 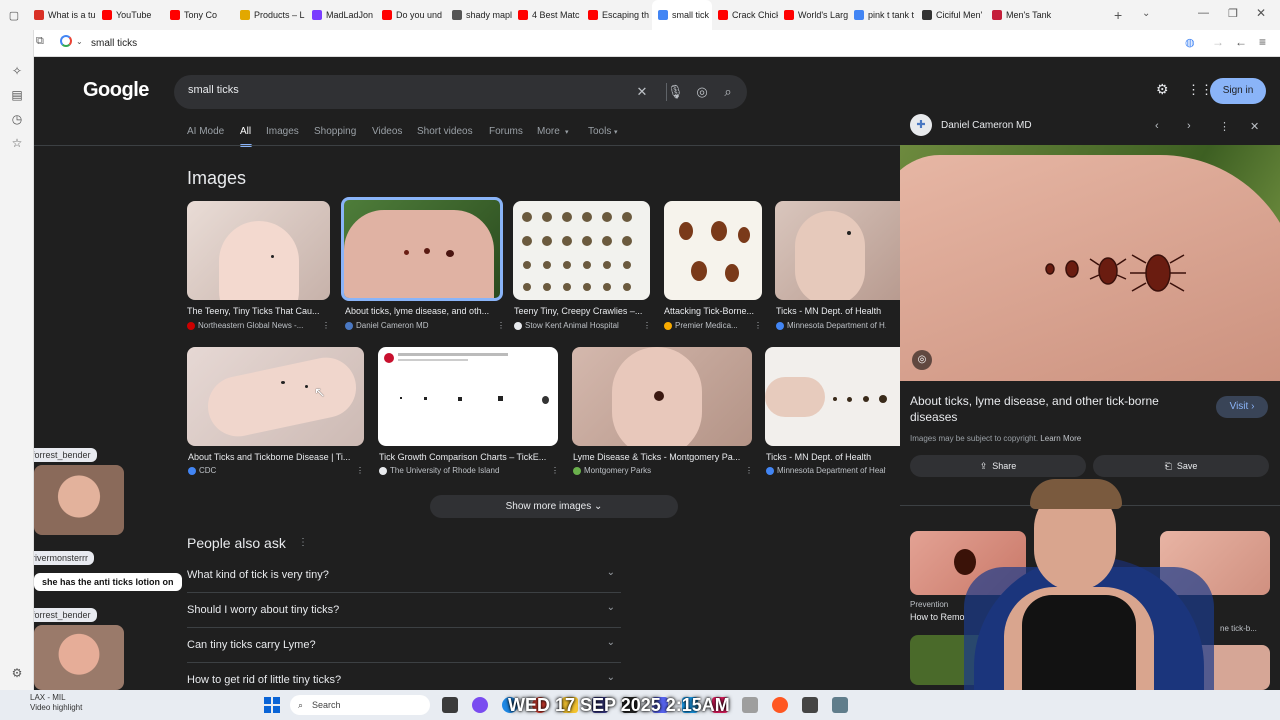 What do you see at coordinates (14, 15) in the screenshot?
I see `tab-actions-icon: ▢` at bounding box center [14, 15].